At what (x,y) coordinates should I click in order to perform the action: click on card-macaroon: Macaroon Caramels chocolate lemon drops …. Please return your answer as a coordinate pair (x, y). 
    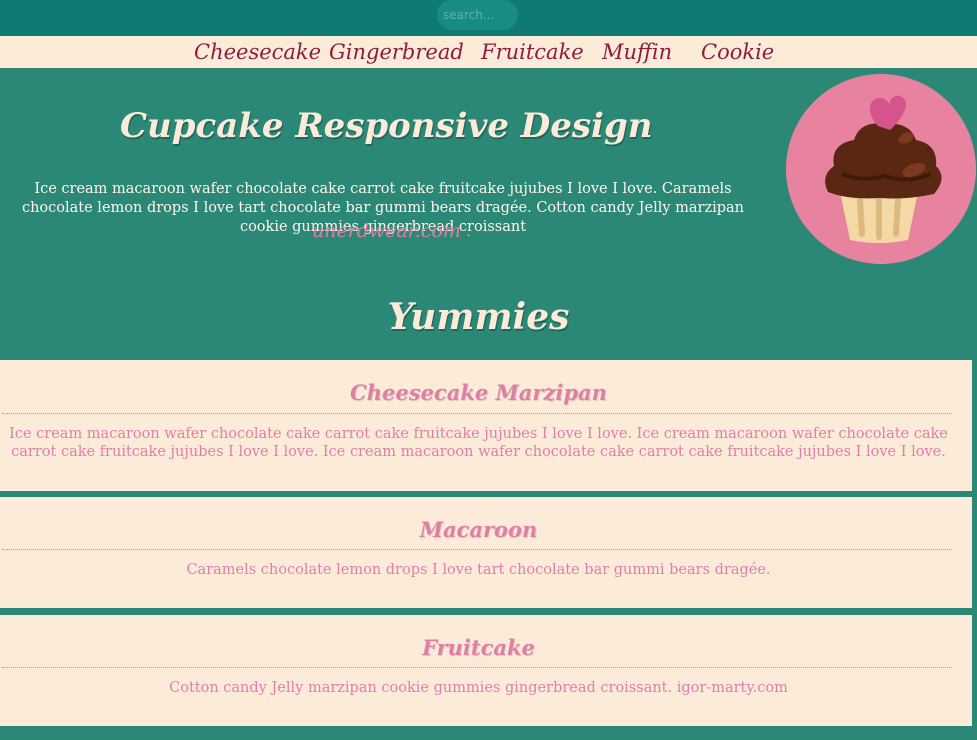
    Looking at the image, I should click on (486, 552).